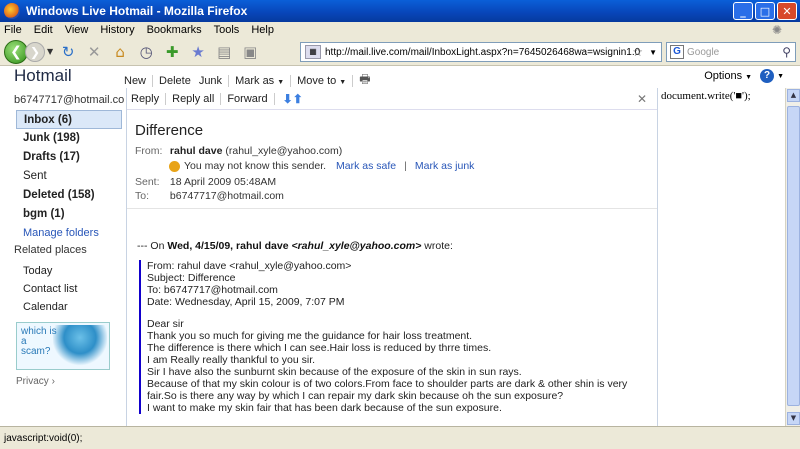 The height and width of the screenshot is (449, 800). Describe the element at coordinates (205, 182) in the screenshot. I see `sent-row: Sent: 18 April 2009 05:48AM` at that location.